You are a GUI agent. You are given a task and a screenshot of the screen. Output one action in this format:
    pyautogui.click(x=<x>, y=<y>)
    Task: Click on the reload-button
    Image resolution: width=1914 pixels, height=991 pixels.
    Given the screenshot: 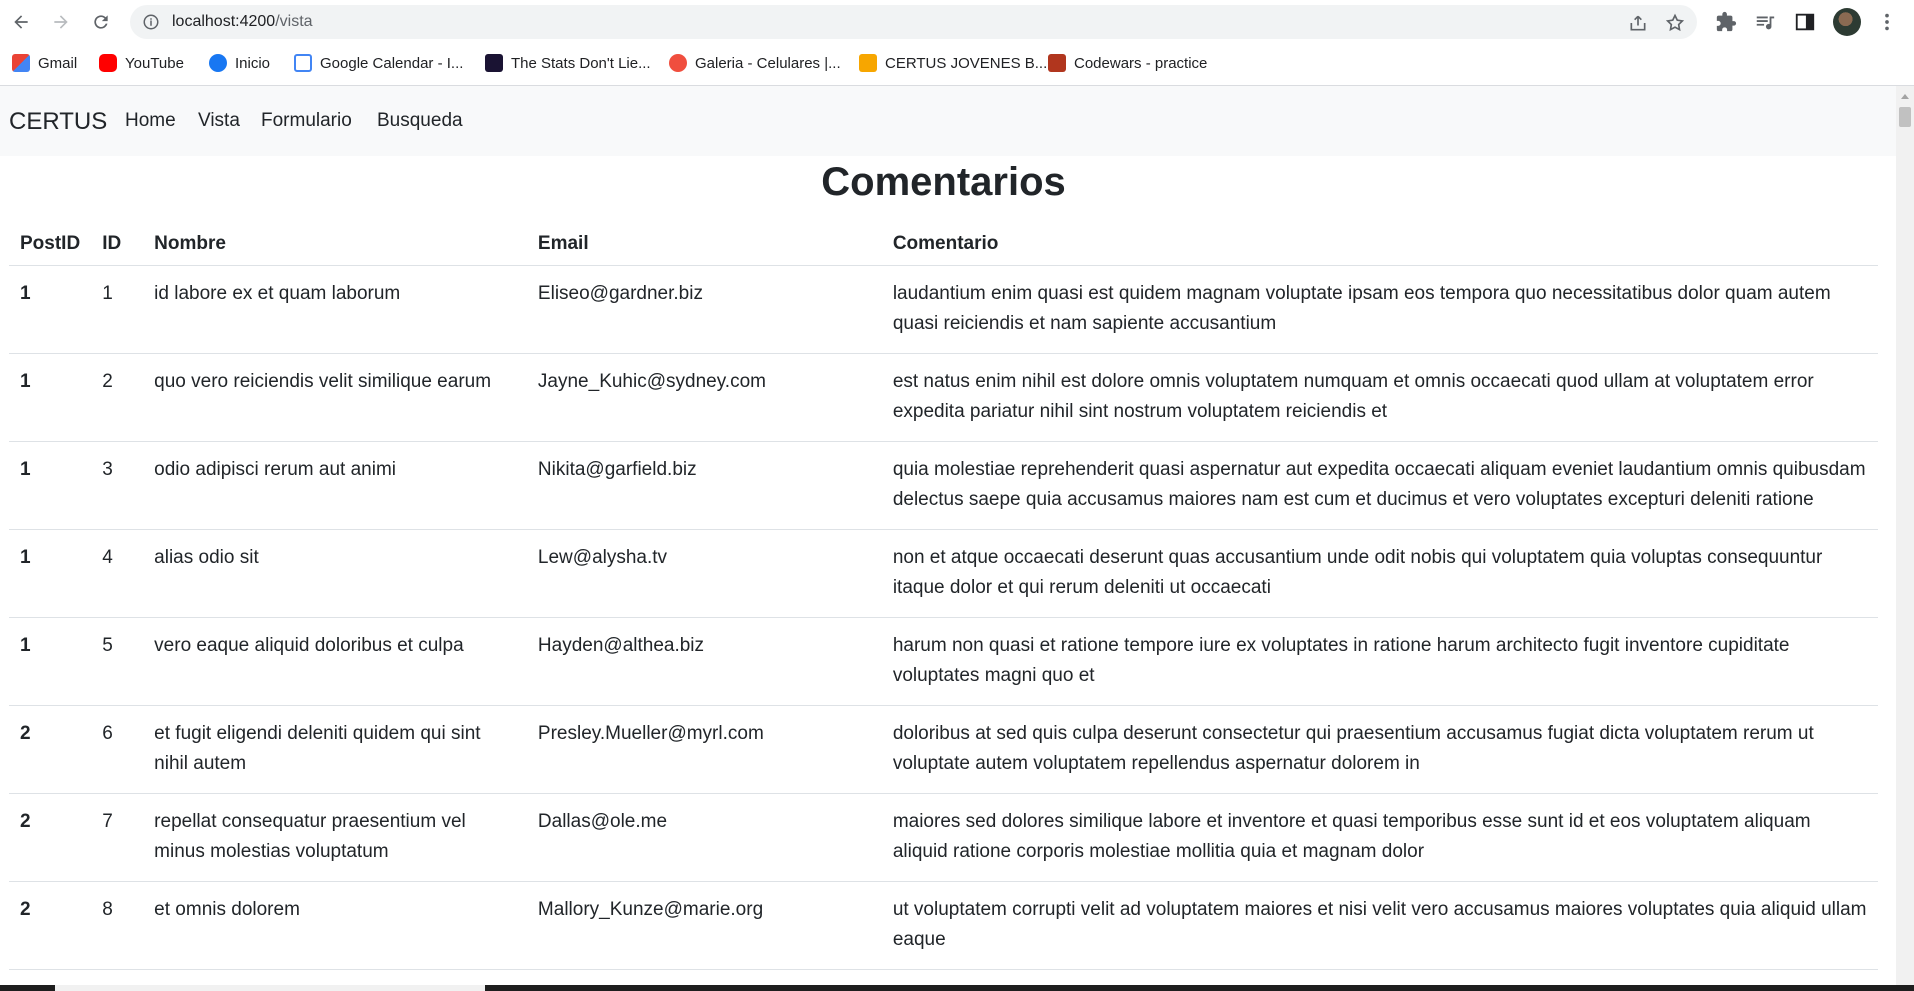 What is the action you would take?
    pyautogui.click(x=101, y=22)
    